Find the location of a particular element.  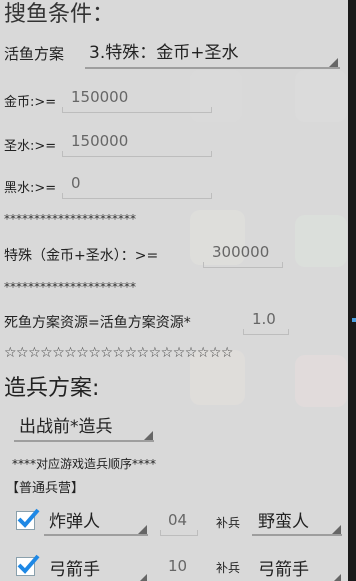

troop-count-underline is located at coordinates (179, 533).